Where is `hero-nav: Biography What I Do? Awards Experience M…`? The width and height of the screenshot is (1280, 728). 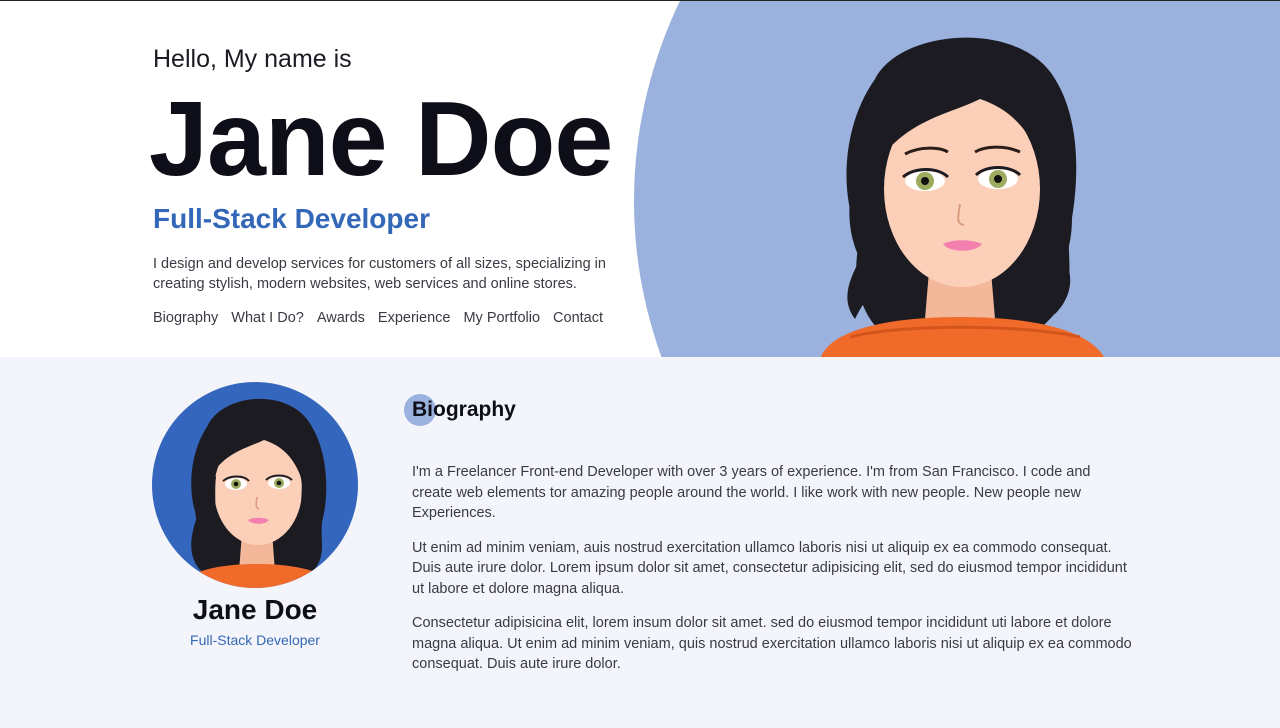
hero-nav: Biography What I Do? Awards Experience M… is located at coordinates (378, 318).